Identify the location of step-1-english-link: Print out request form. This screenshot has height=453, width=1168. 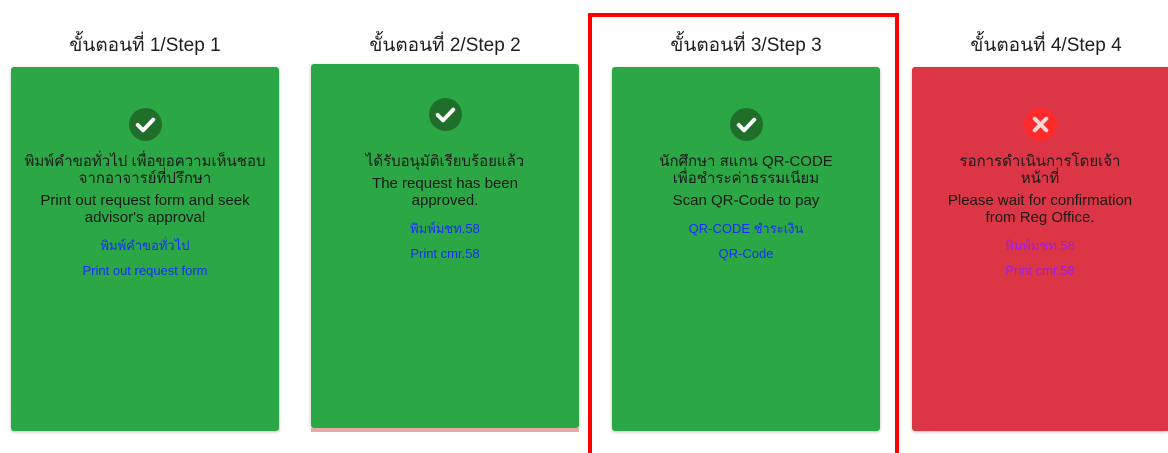
(145, 271).